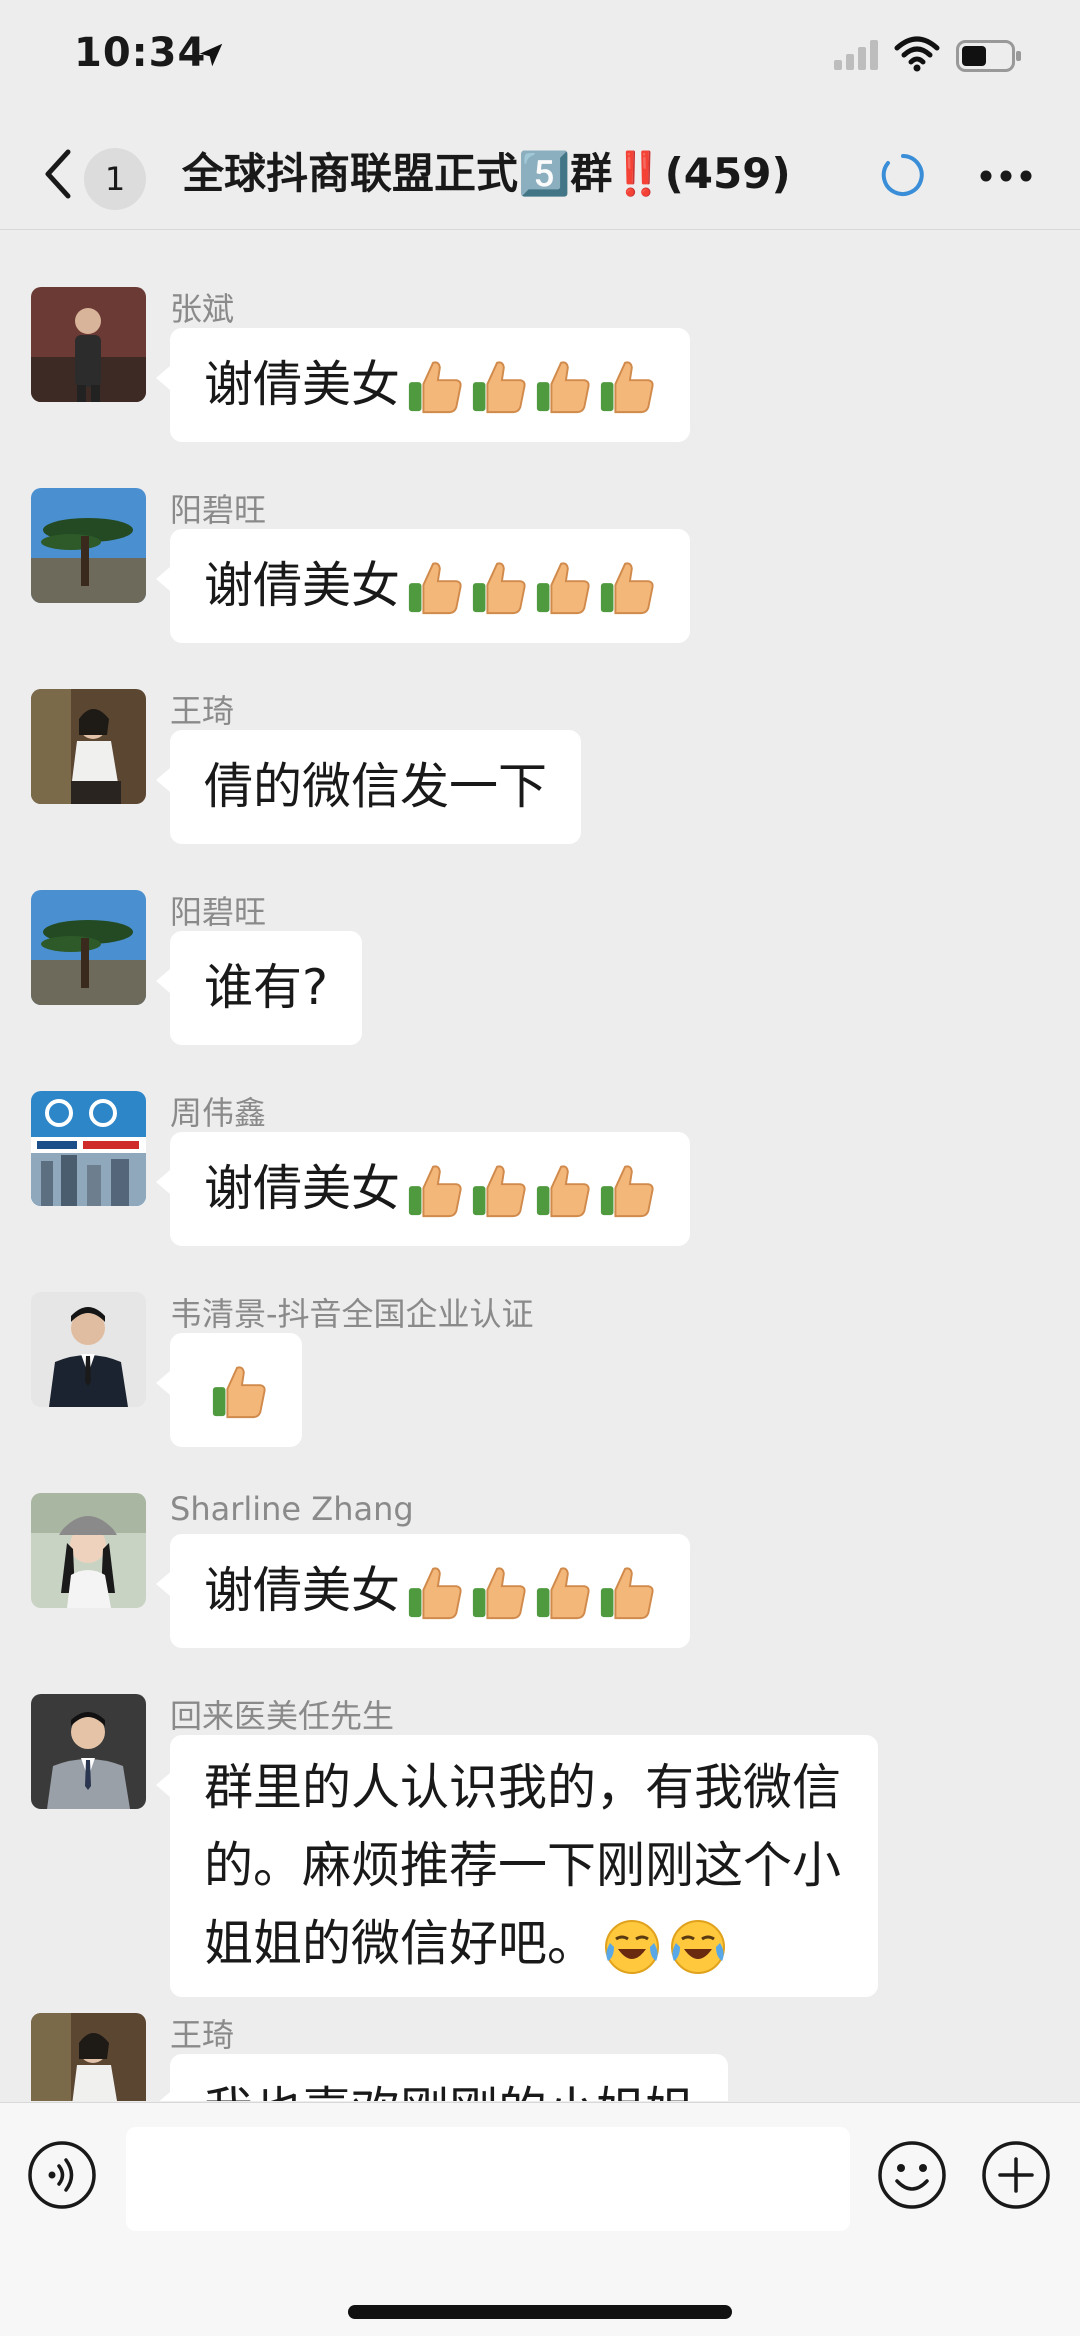 The height and width of the screenshot is (2336, 1080). I want to click on back-chevron-icon, so click(57, 174).